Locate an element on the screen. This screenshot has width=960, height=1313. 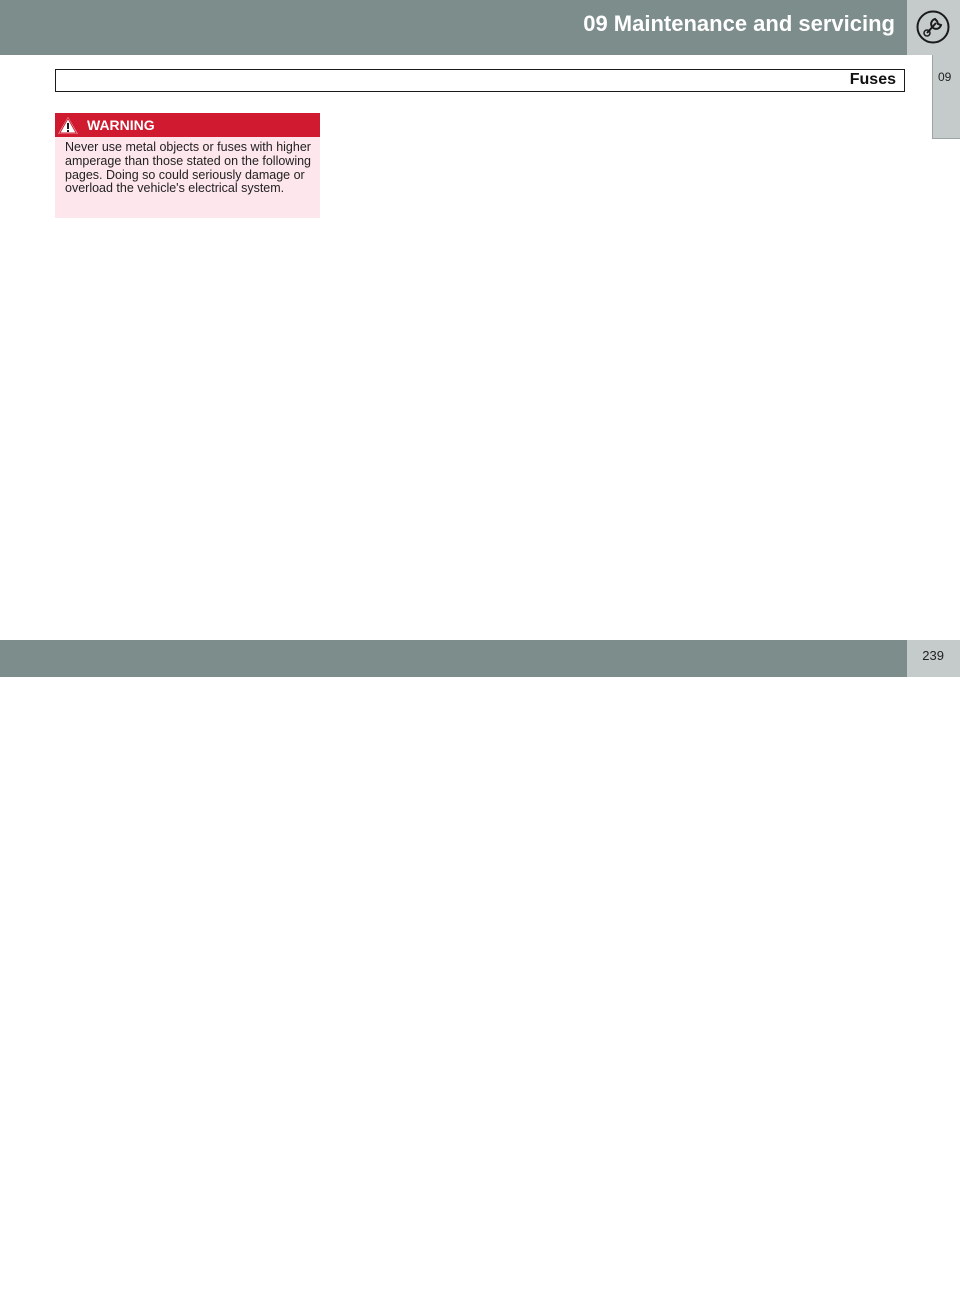
wrench-gear-icon is located at coordinates (933, 27).